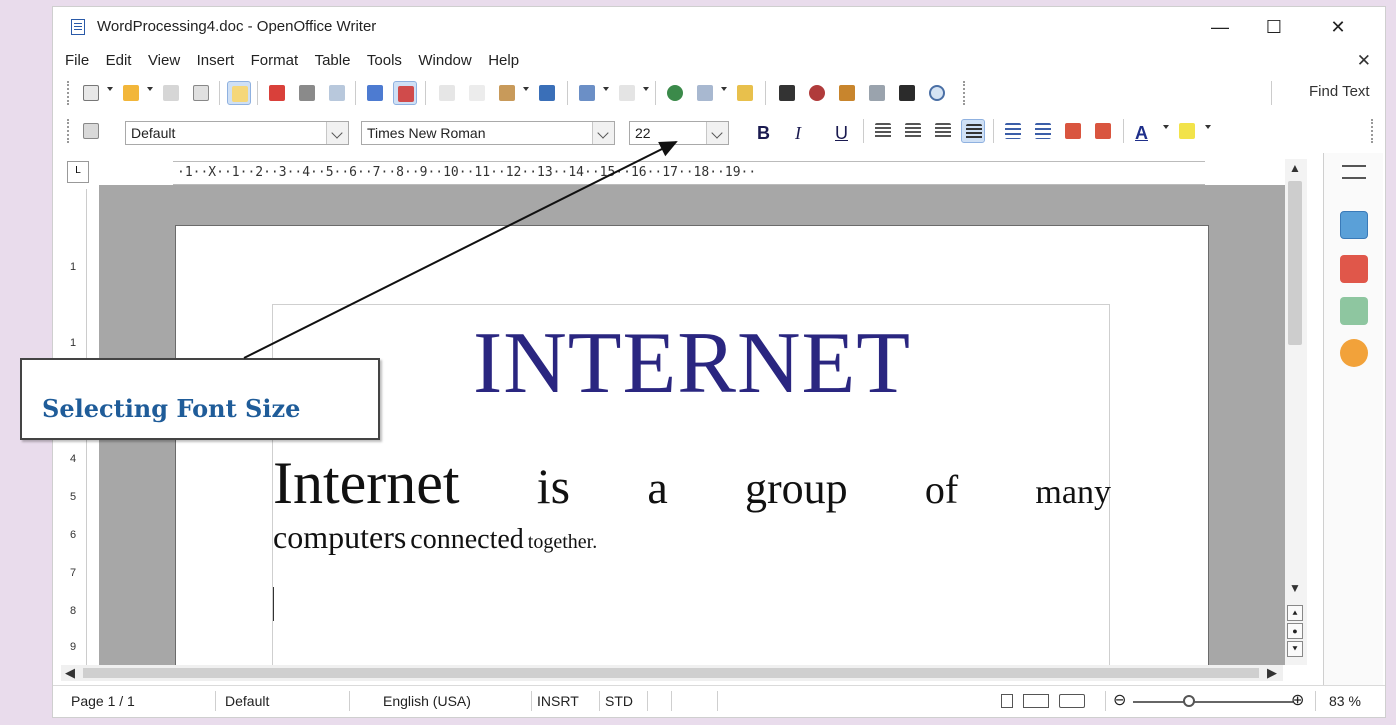 The width and height of the screenshot is (1396, 725). Describe the element at coordinates (745, 93) in the screenshot. I see `show-draw-functions-button` at that location.